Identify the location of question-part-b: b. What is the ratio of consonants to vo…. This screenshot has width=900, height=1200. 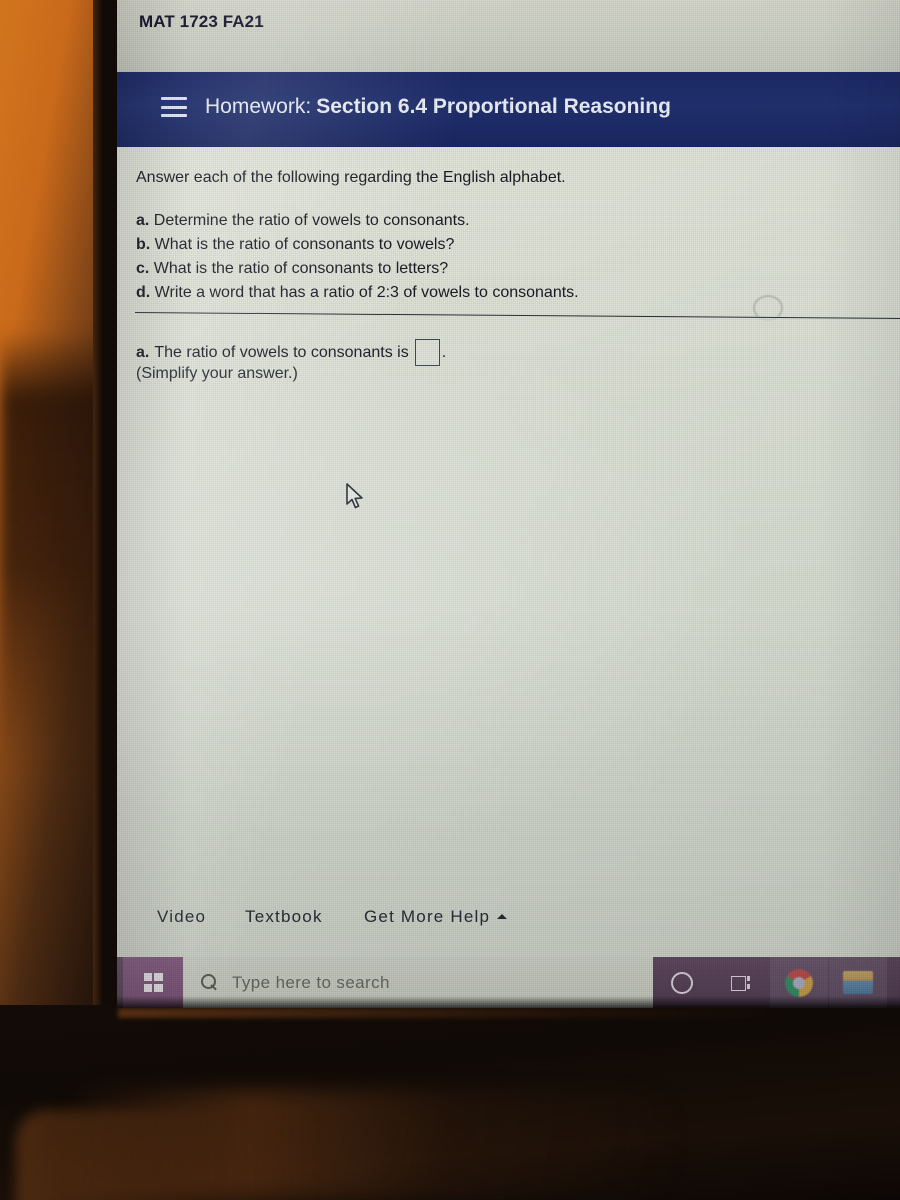
(357, 245).